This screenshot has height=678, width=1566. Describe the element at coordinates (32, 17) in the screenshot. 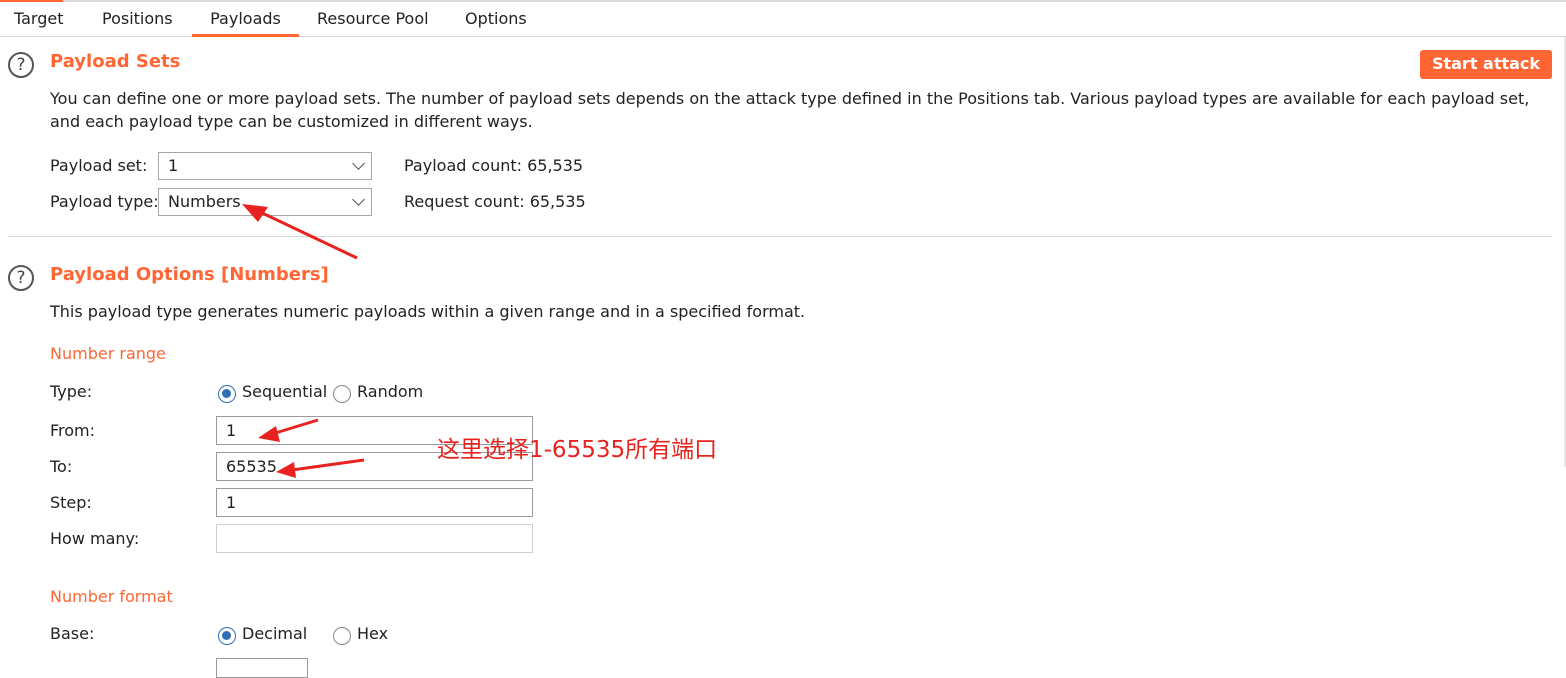

I see `tab-target: Target` at that location.